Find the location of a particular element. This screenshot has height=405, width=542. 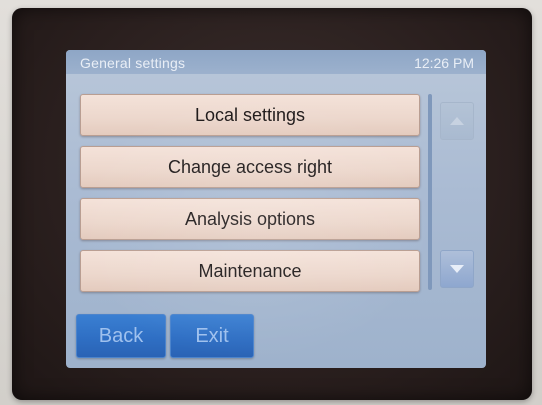

scroll-up-button is located at coordinates (457, 121).